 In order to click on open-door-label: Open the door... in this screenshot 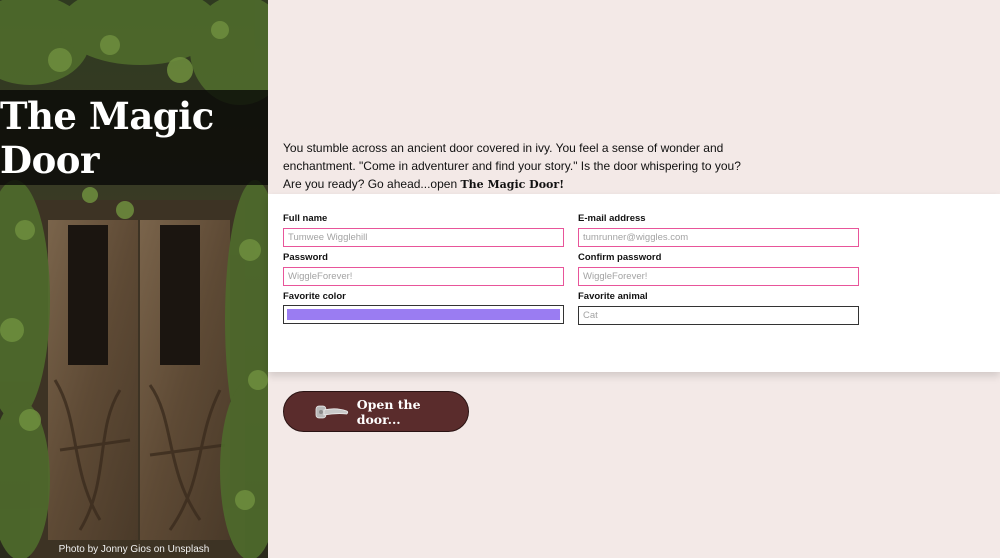, I will do `click(388, 411)`.